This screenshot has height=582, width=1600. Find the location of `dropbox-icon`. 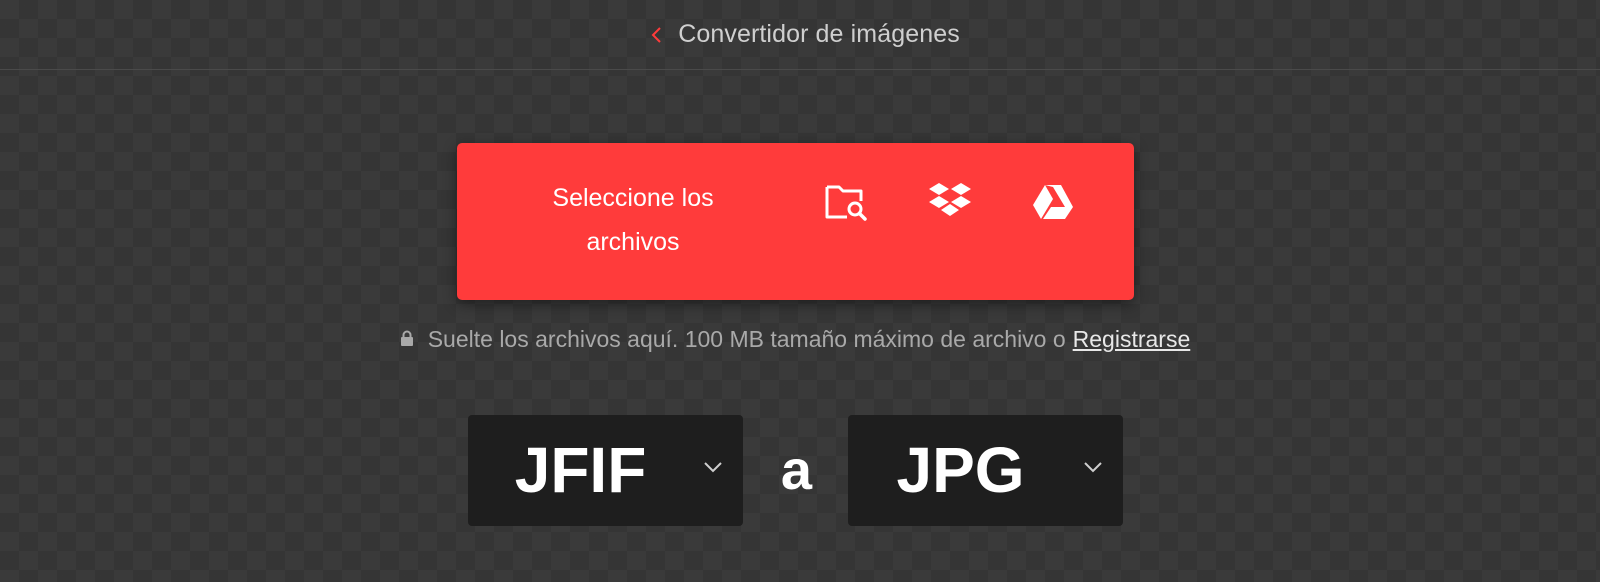

dropbox-icon is located at coordinates (950, 202).